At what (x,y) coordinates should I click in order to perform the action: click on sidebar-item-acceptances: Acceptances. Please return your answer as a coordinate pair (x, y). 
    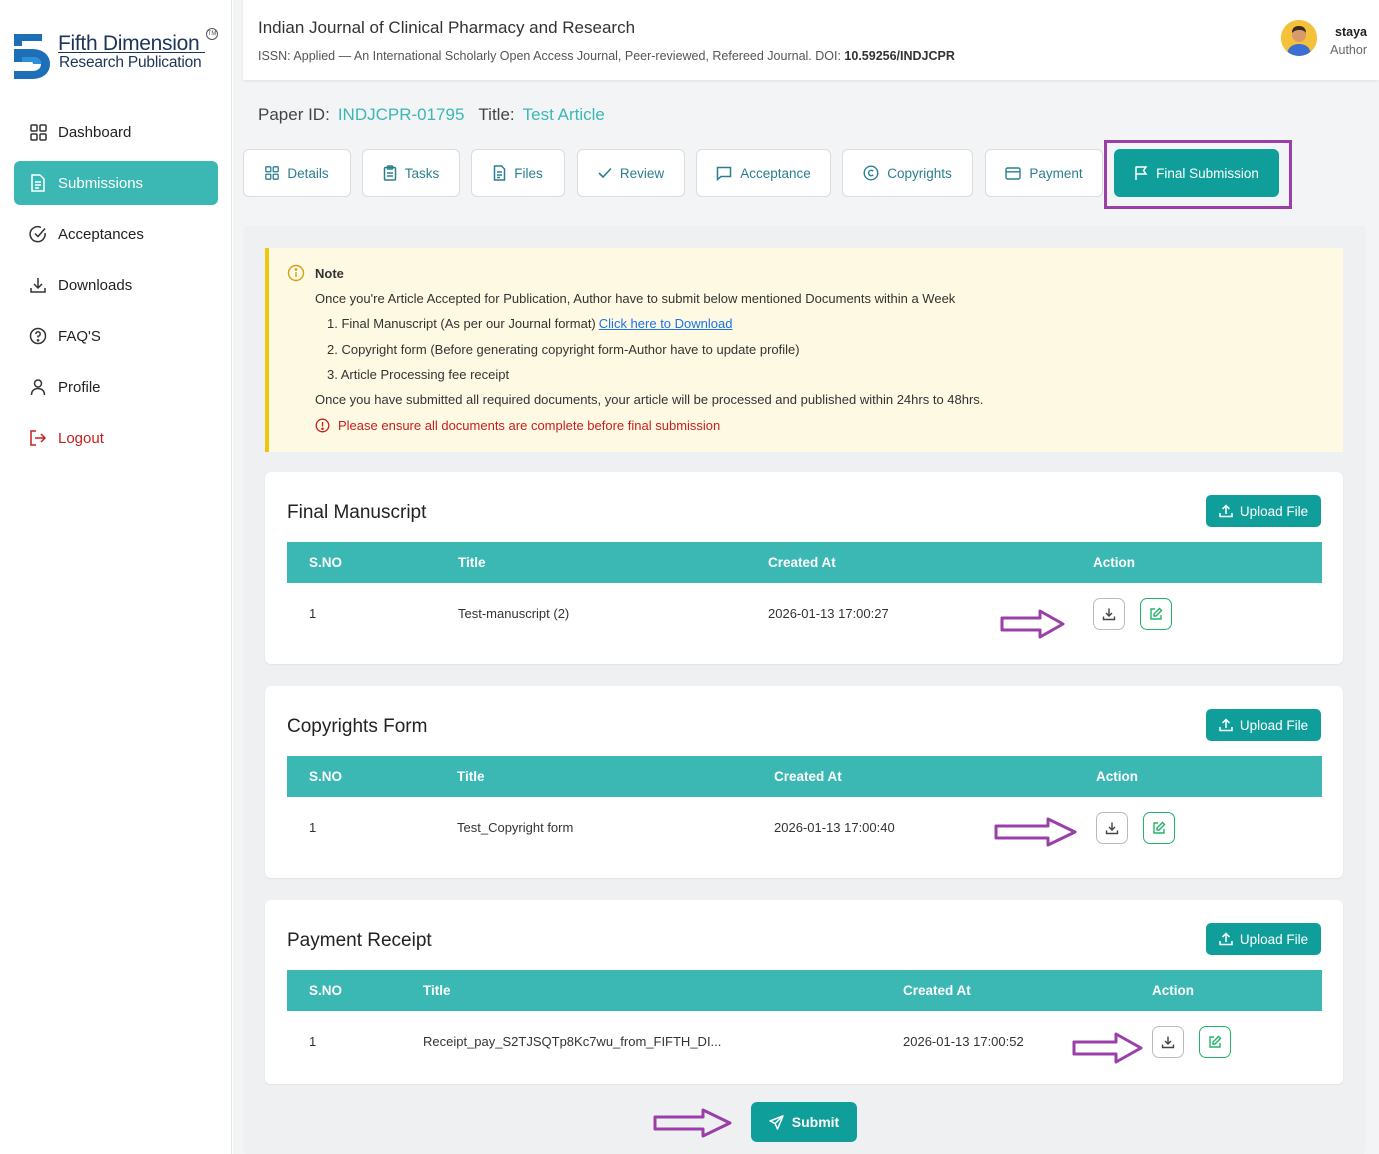
    Looking at the image, I should click on (116, 234).